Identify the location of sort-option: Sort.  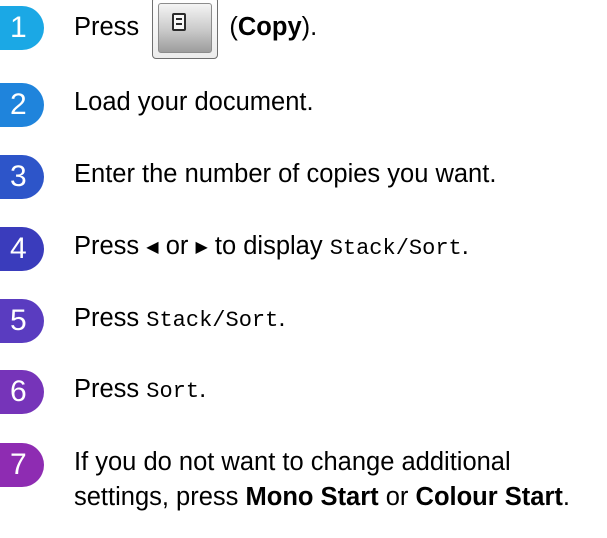
(173, 391).